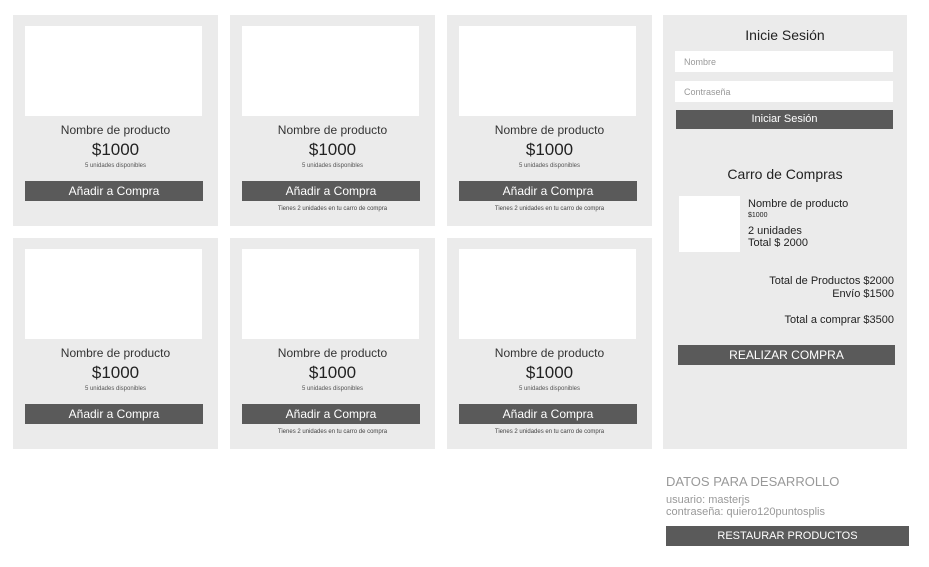 The height and width of the screenshot is (567, 929). Describe the element at coordinates (709, 224) in the screenshot. I see `cart-item-image` at that location.